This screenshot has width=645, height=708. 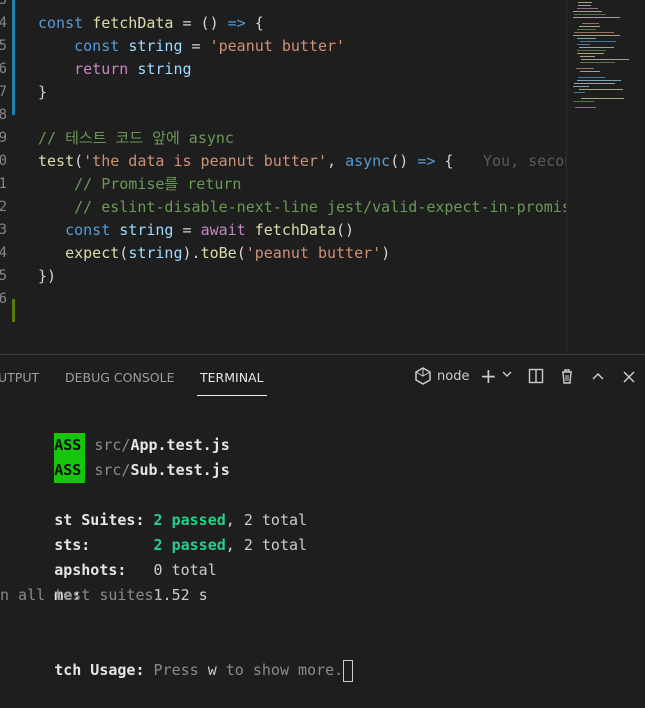 I want to click on line-number: 2, so click(x=3, y=207).